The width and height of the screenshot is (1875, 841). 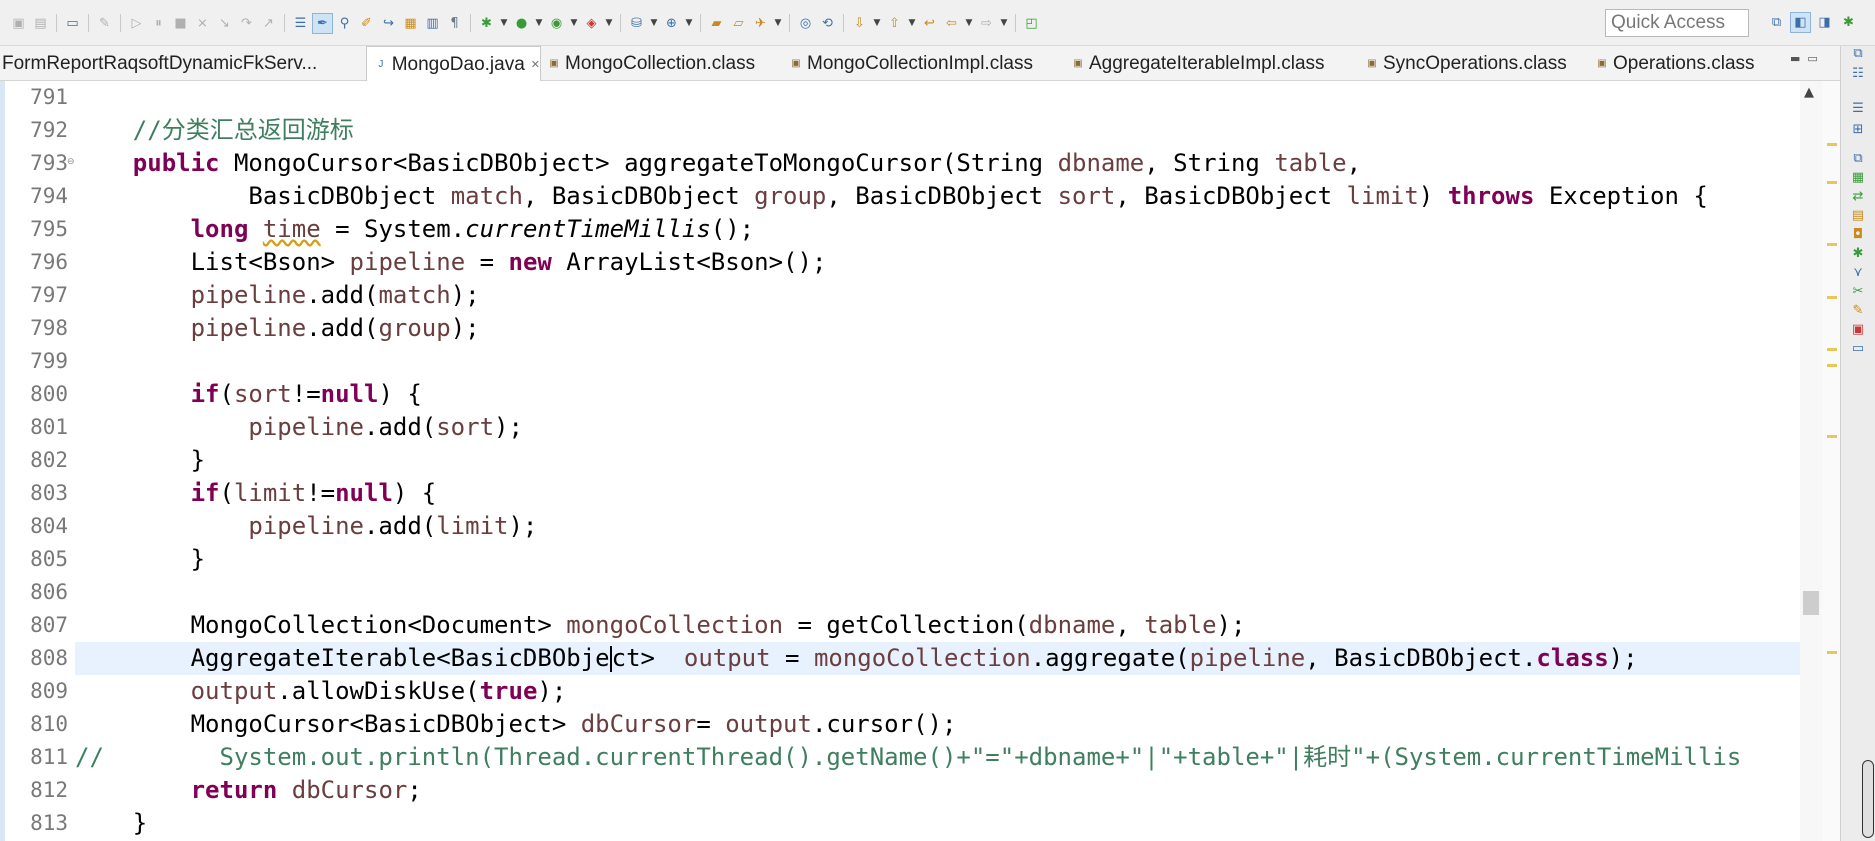 What do you see at coordinates (929, 23) in the screenshot?
I see `last-edit-icon: ↩` at bounding box center [929, 23].